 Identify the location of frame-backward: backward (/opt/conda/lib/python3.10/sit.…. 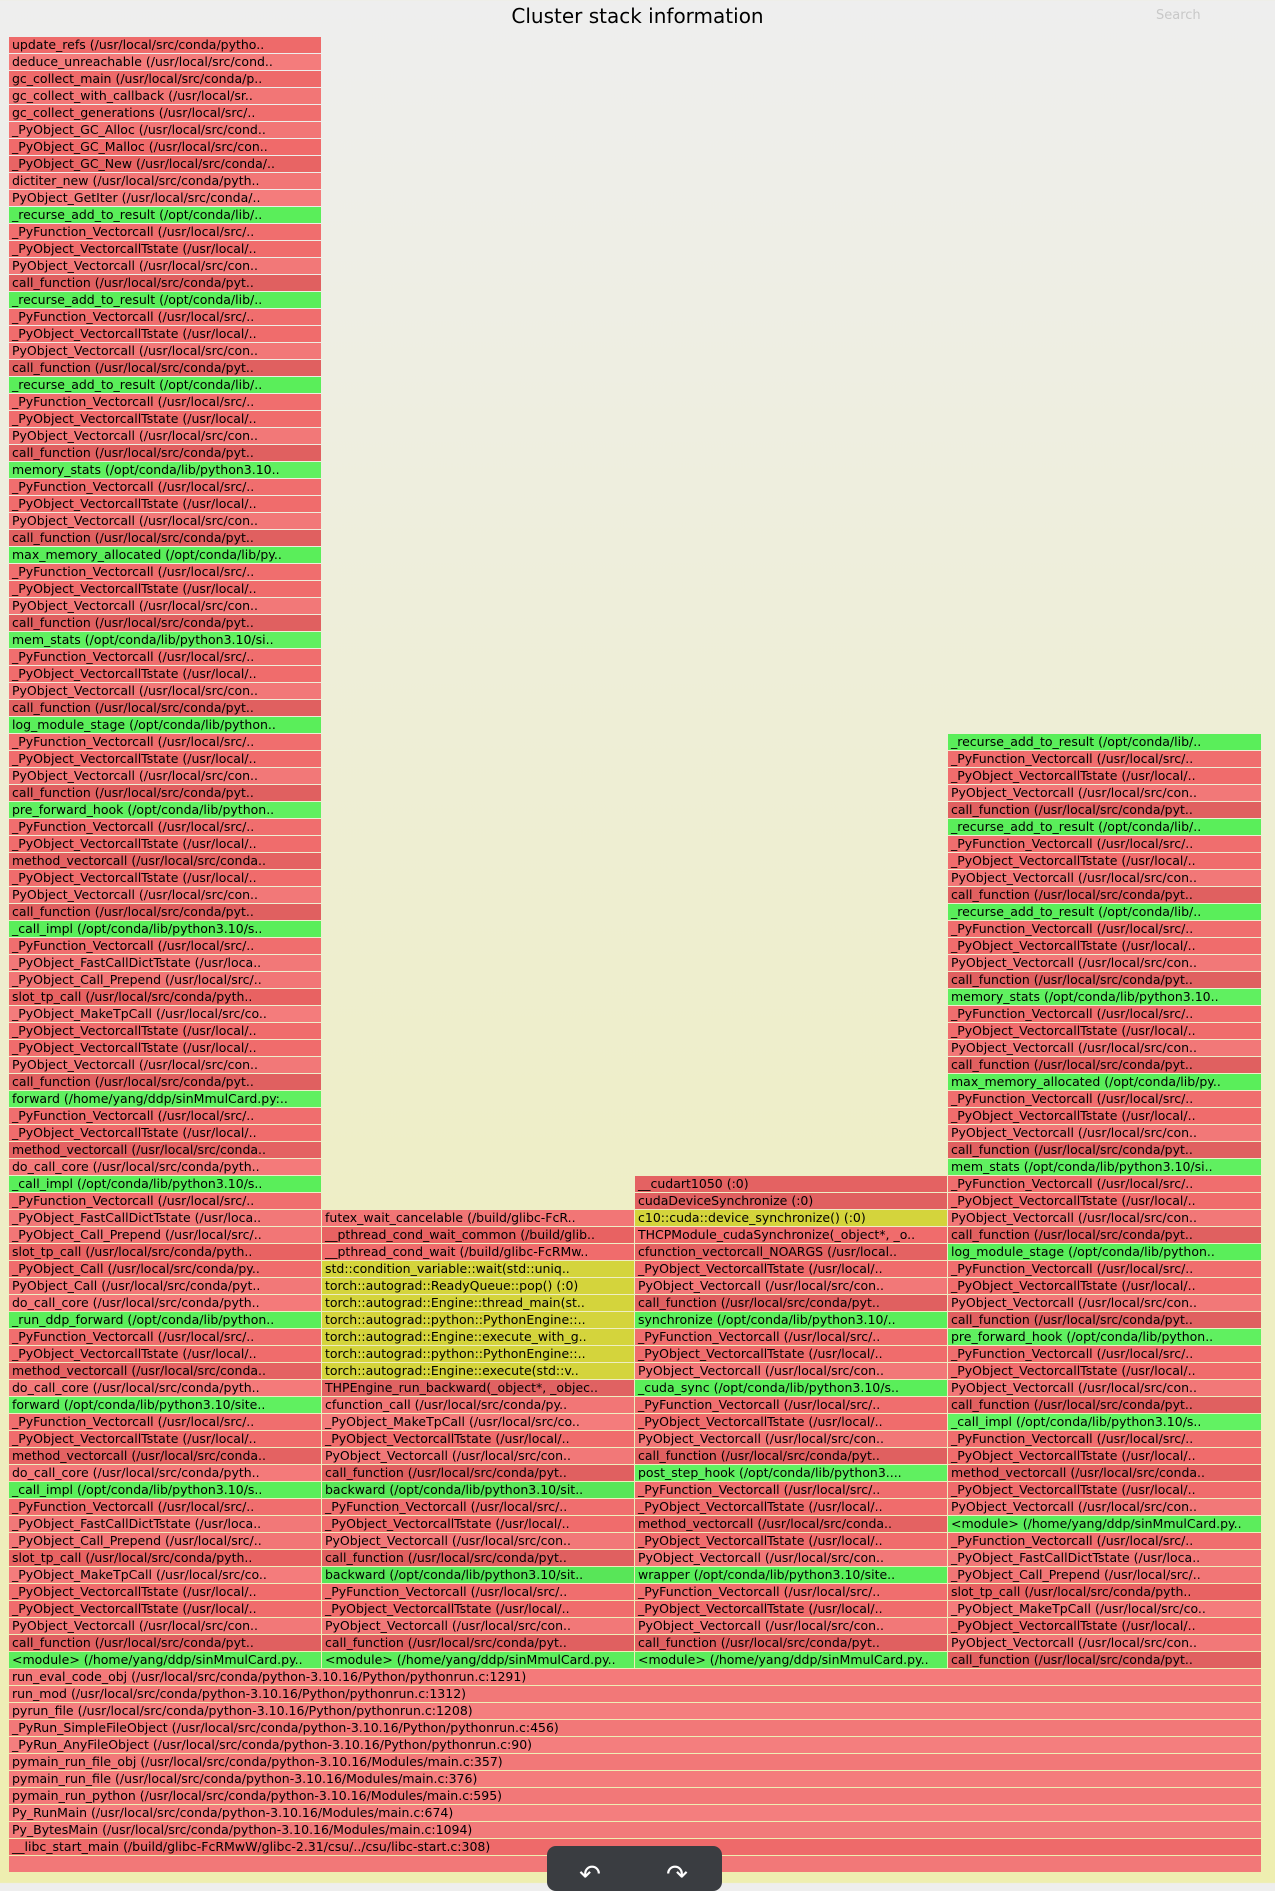
(478, 1490).